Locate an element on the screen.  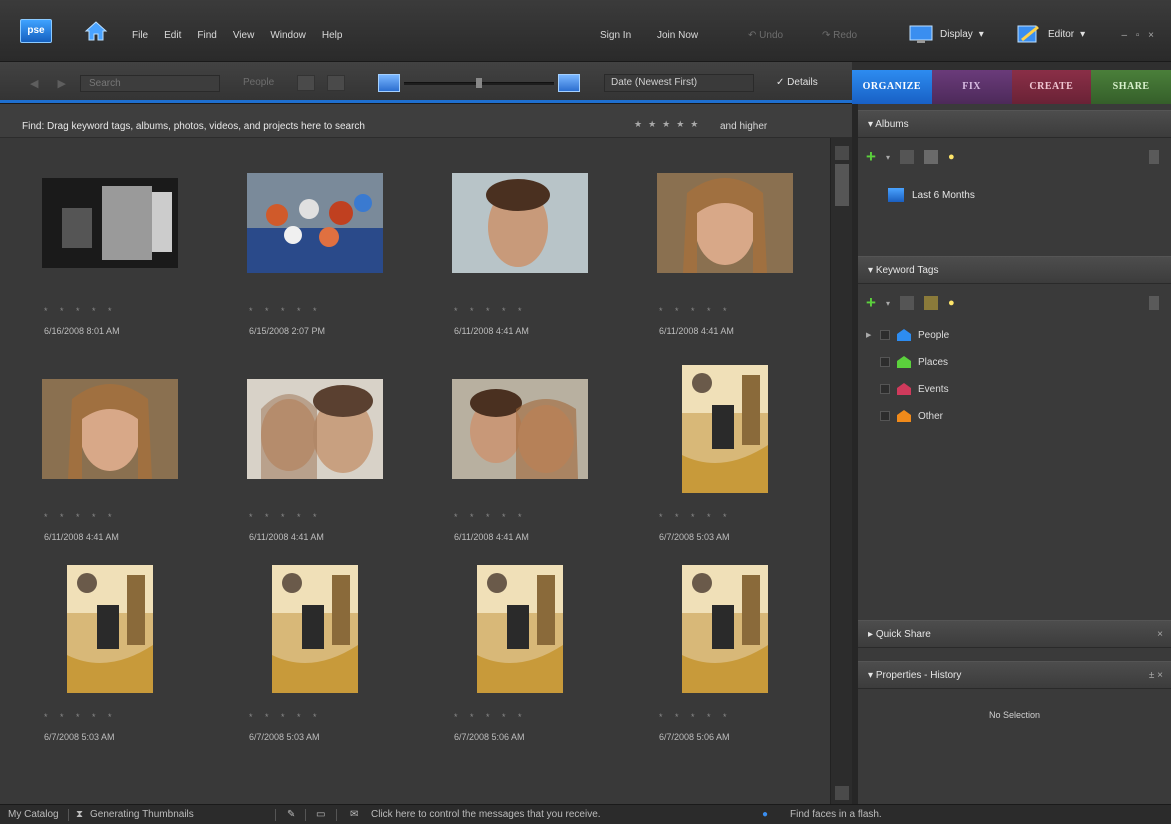
stack-icon is located at coordinates (306, 83).